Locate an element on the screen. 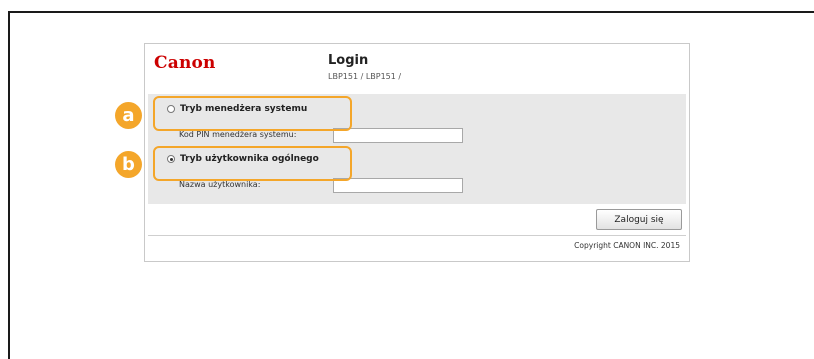  pin-label: Kod PIN menedżera systemu: is located at coordinates (238, 134).